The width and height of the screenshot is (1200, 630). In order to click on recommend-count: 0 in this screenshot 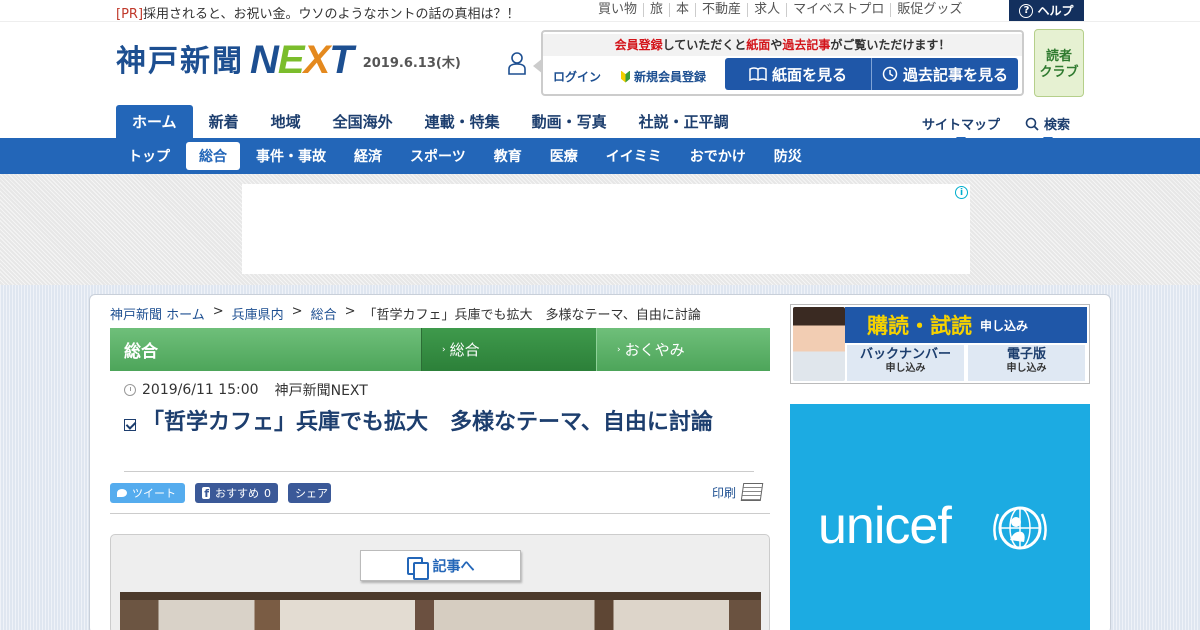, I will do `click(267, 493)`.